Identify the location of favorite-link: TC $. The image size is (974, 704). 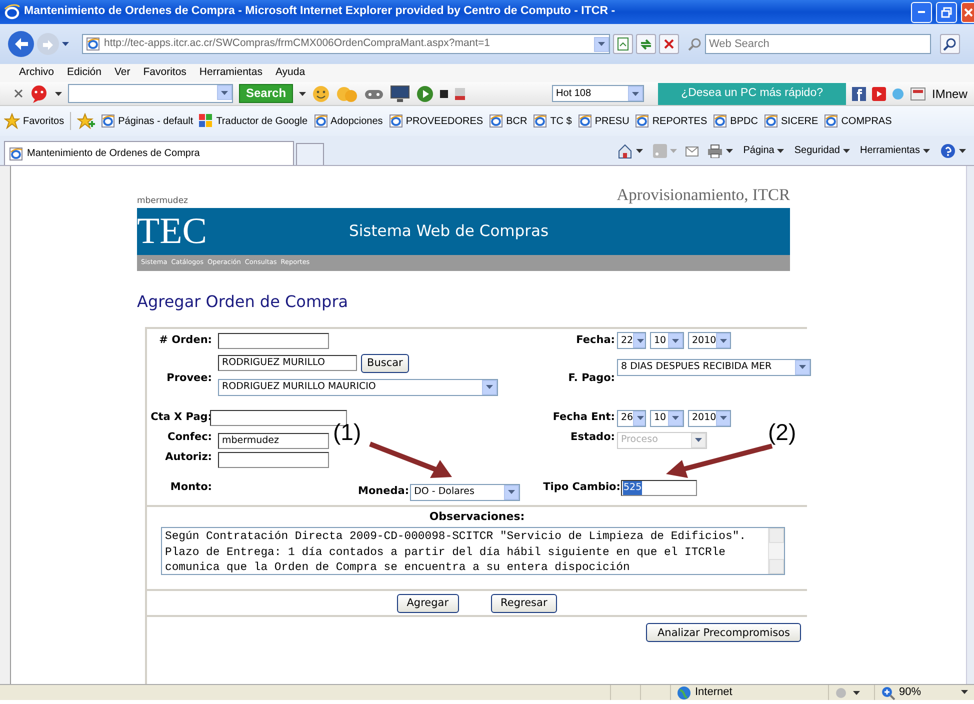
(552, 121).